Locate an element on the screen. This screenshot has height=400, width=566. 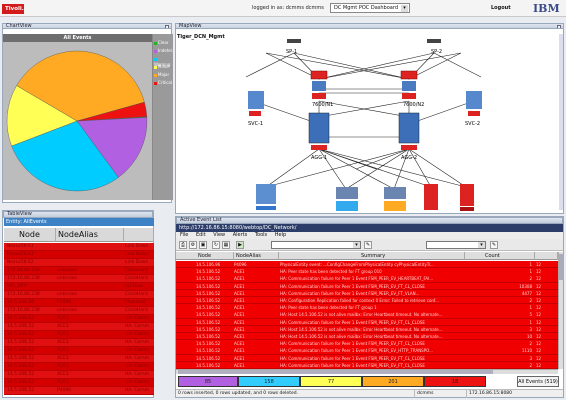
all-events-button: All Events (519) is located at coordinates (538, 381).